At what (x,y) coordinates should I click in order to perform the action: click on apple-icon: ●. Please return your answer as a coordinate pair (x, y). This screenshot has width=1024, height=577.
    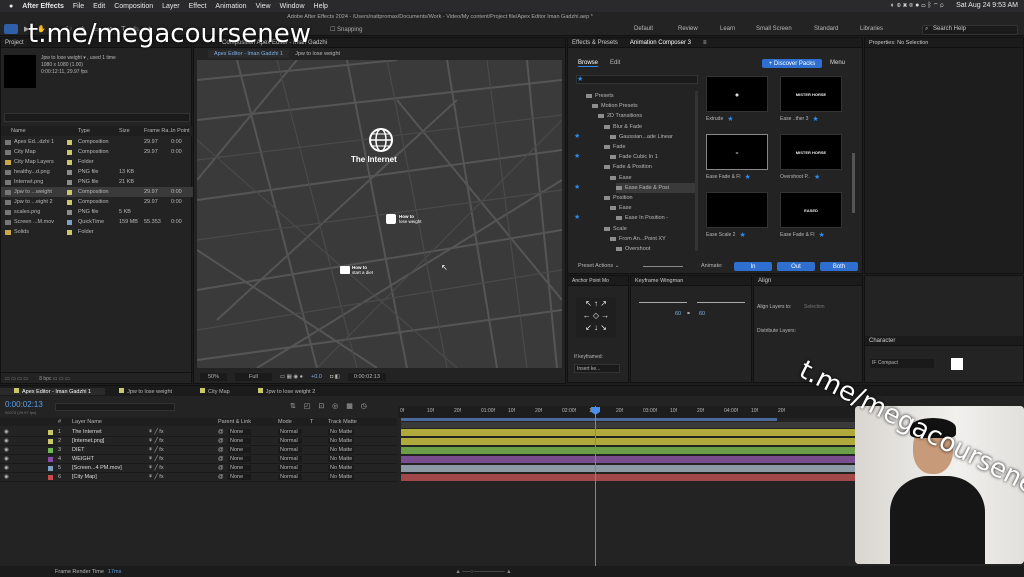
    Looking at the image, I should click on (11, 6).